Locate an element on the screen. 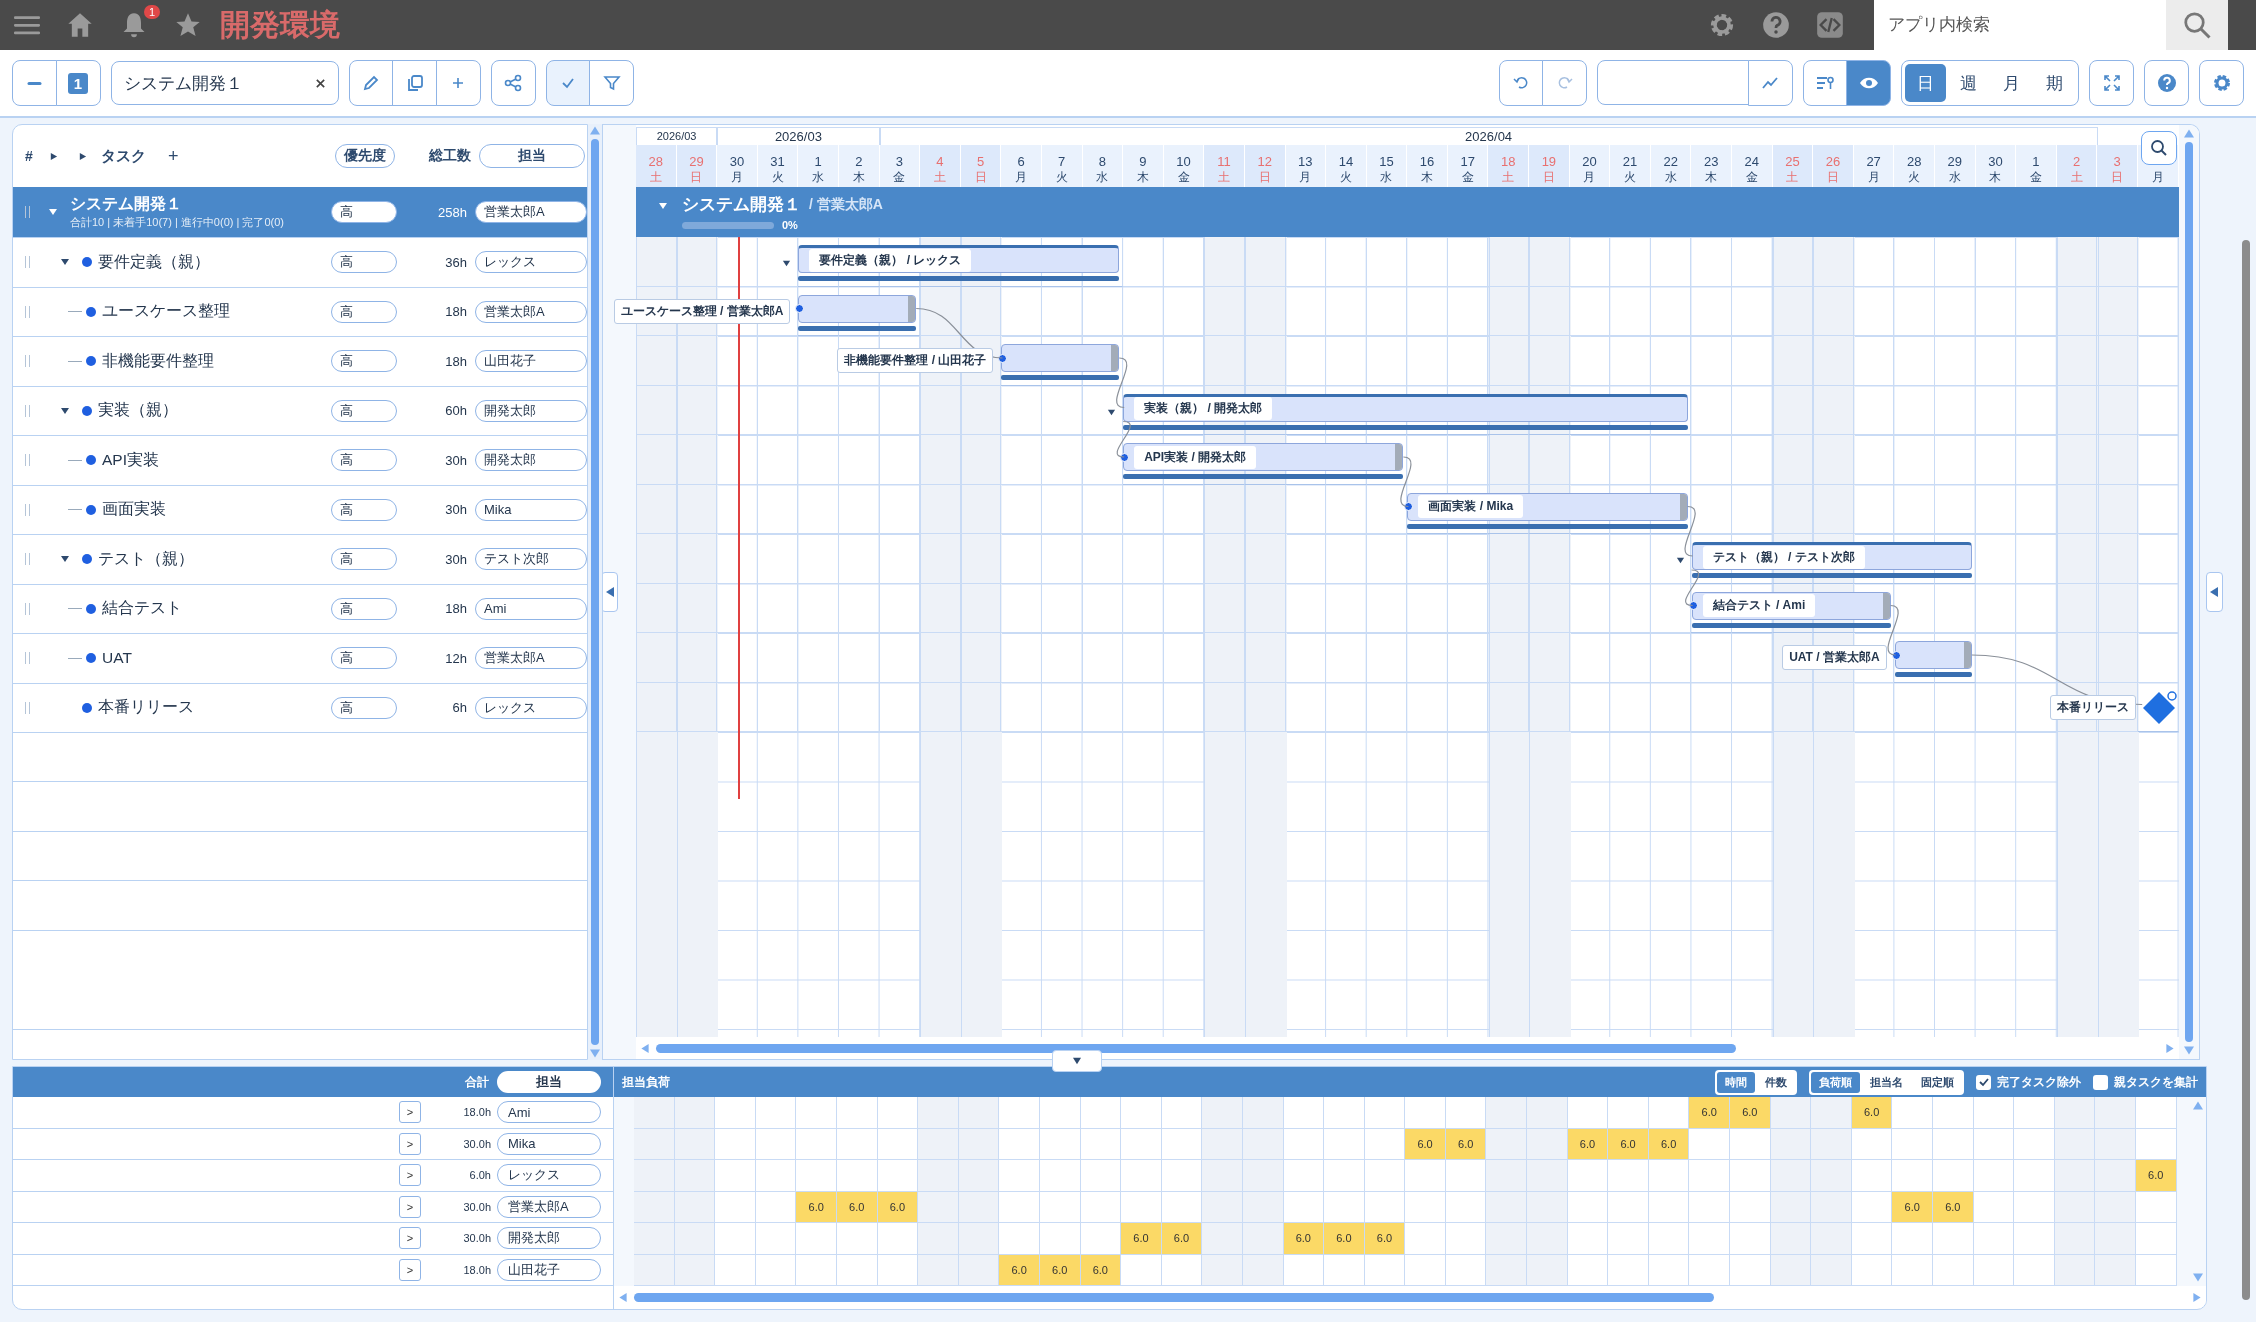 This screenshot has height=1322, width=2256. task-bar: 要件定義（親） / レックス is located at coordinates (959, 259).